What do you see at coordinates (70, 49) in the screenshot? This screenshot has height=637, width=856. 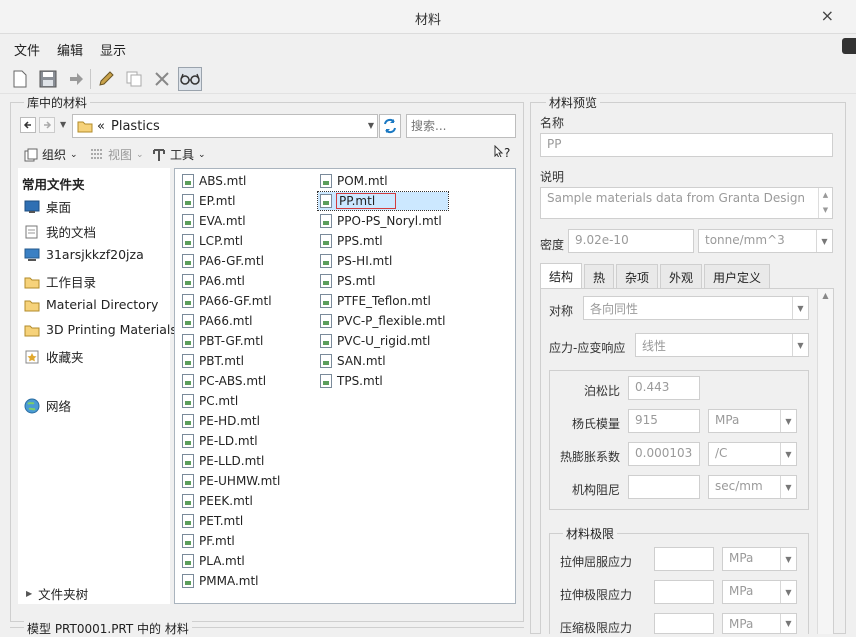 I see `menu-edit: 编辑` at bounding box center [70, 49].